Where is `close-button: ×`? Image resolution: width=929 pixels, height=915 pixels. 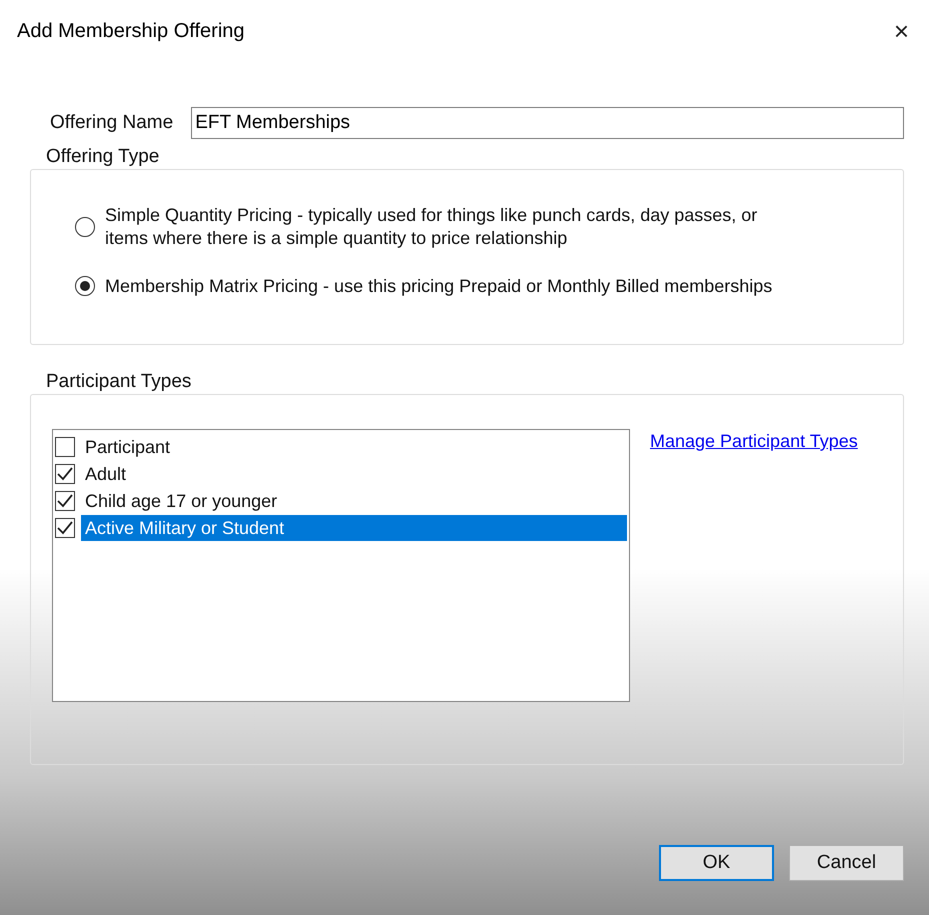 close-button: × is located at coordinates (901, 31).